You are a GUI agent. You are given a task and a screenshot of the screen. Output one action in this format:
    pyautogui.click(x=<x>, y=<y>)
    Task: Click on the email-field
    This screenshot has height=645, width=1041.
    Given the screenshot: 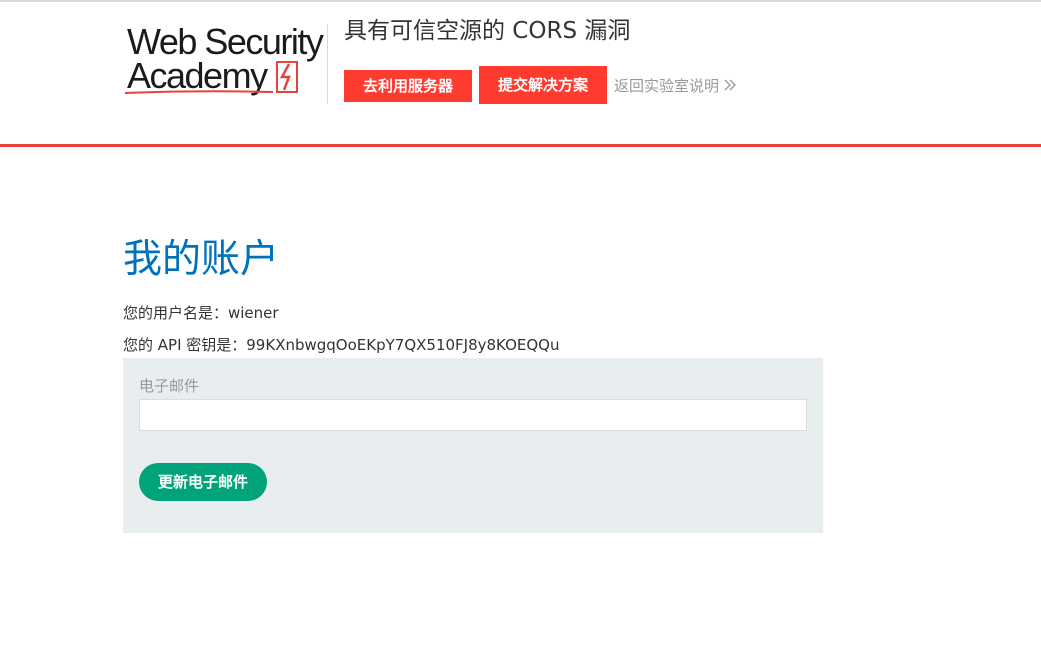 What is the action you would take?
    pyautogui.click(x=473, y=415)
    